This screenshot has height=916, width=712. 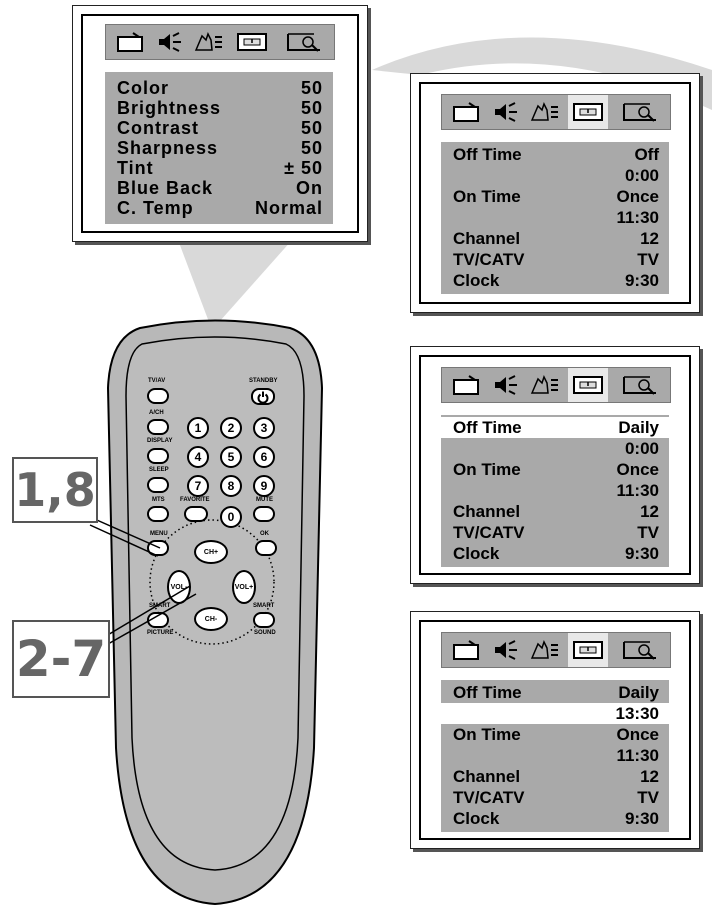 What do you see at coordinates (55, 490) in the screenshot?
I see `step-callout-1-8: 1,8` at bounding box center [55, 490].